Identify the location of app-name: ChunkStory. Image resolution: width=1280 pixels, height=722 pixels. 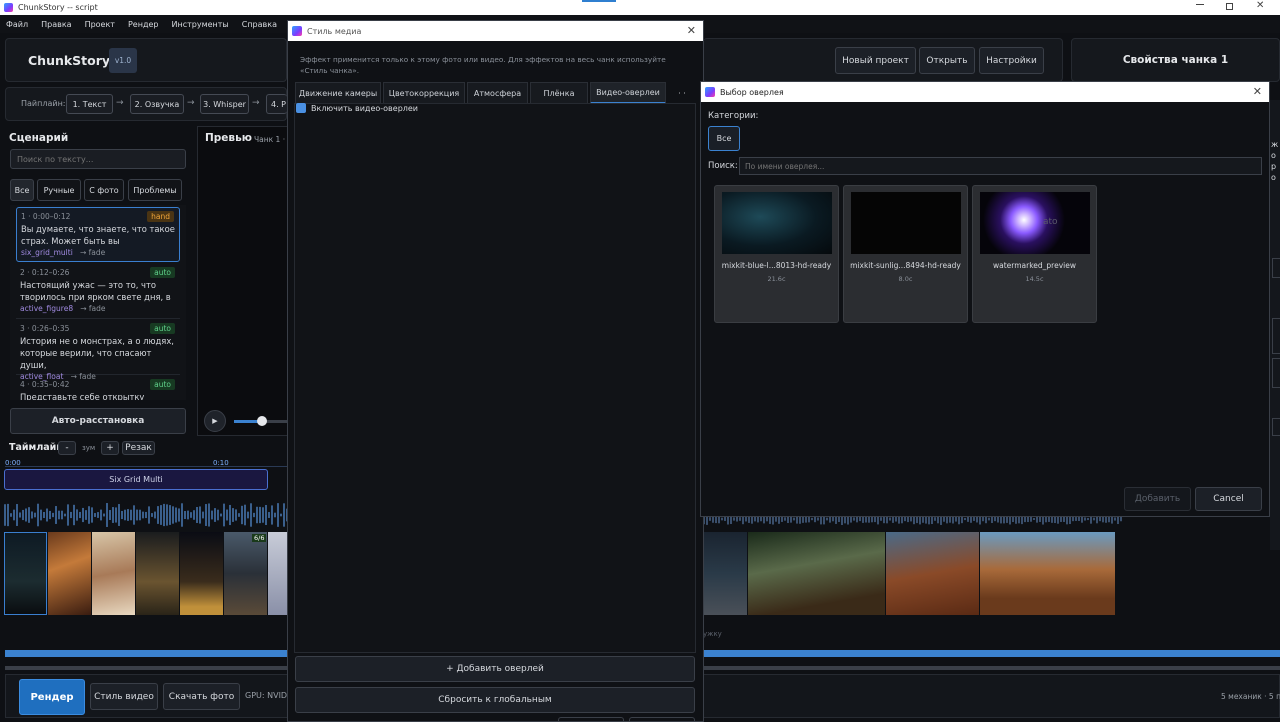
(69, 60).